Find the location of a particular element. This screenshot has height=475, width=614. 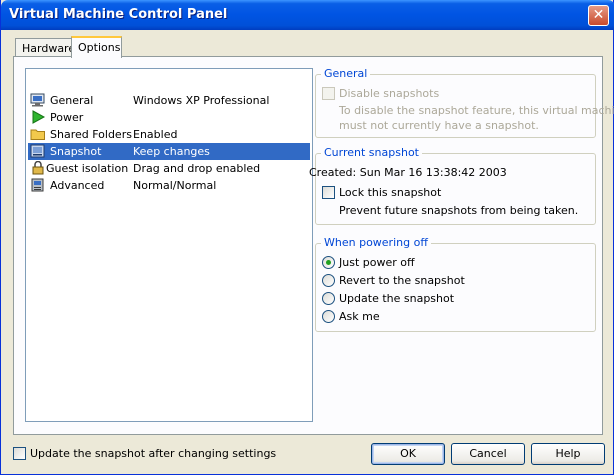

cancel-button: Cancel is located at coordinates (488, 454).